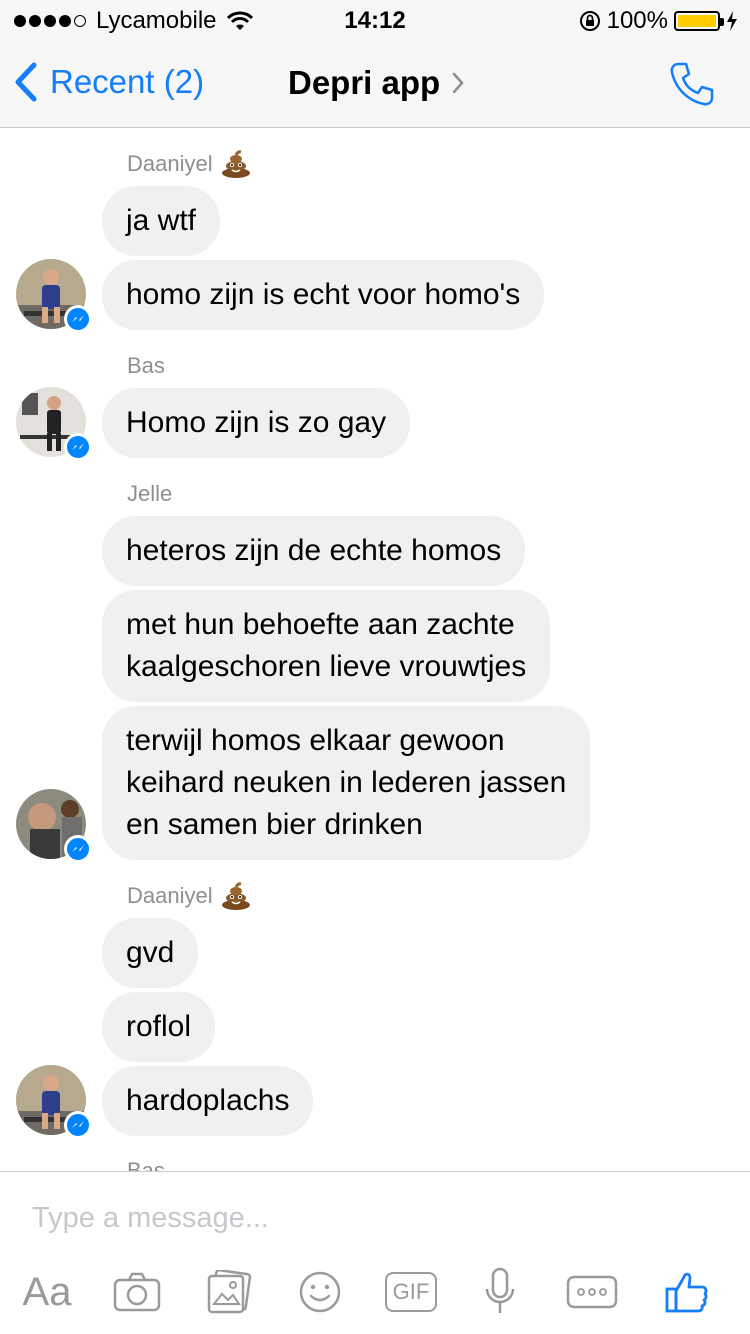  I want to click on back-button: Recent (2), so click(109, 82).